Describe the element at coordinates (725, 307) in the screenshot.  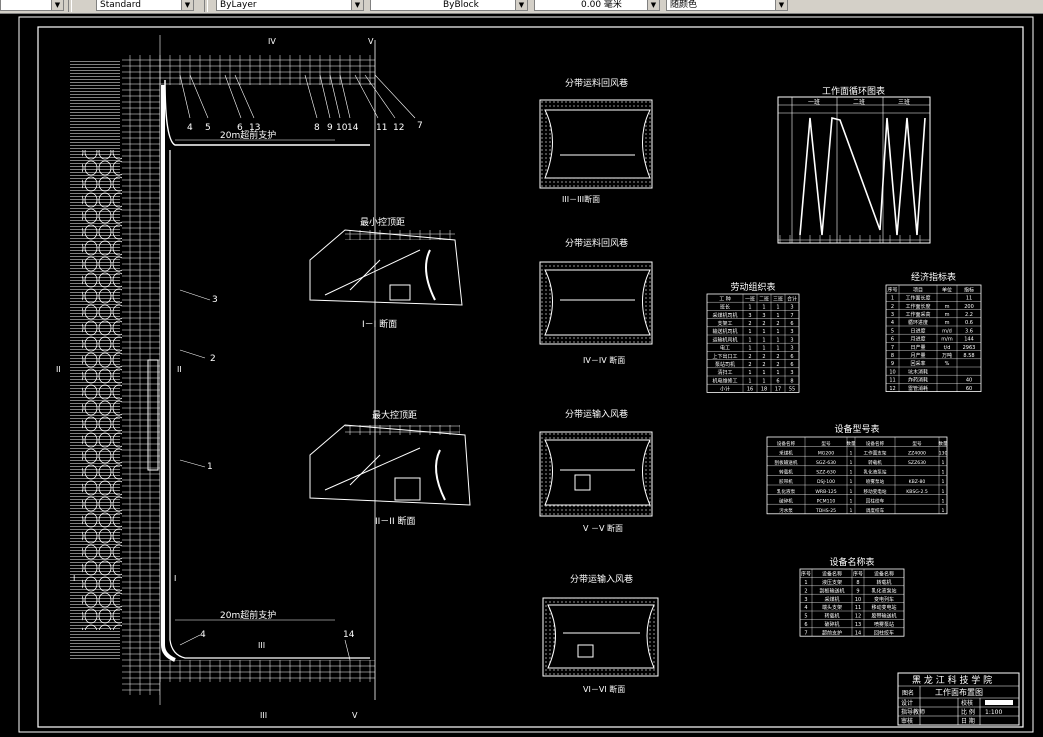
I see `table-cell: 班长` at that location.